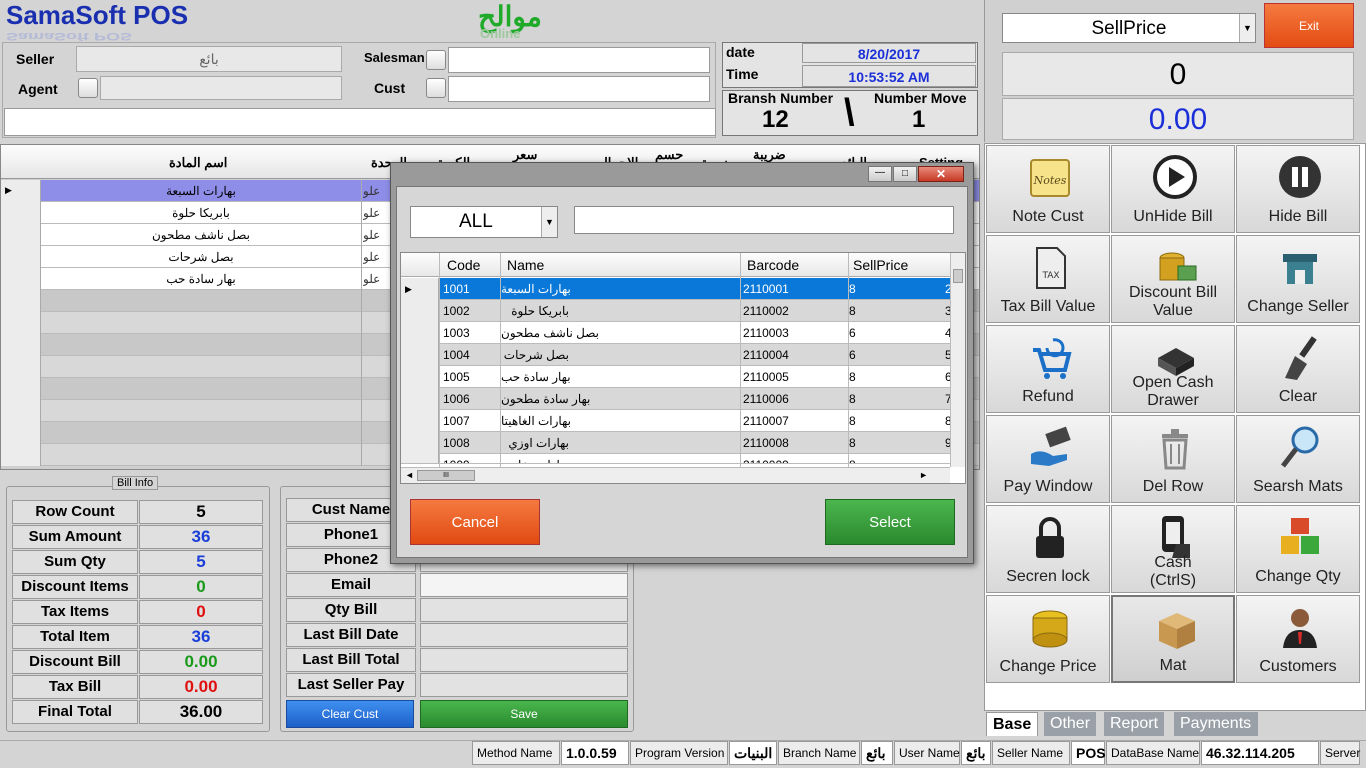 The image size is (1366, 768). I want to click on maximize-icon: □, so click(905, 174).